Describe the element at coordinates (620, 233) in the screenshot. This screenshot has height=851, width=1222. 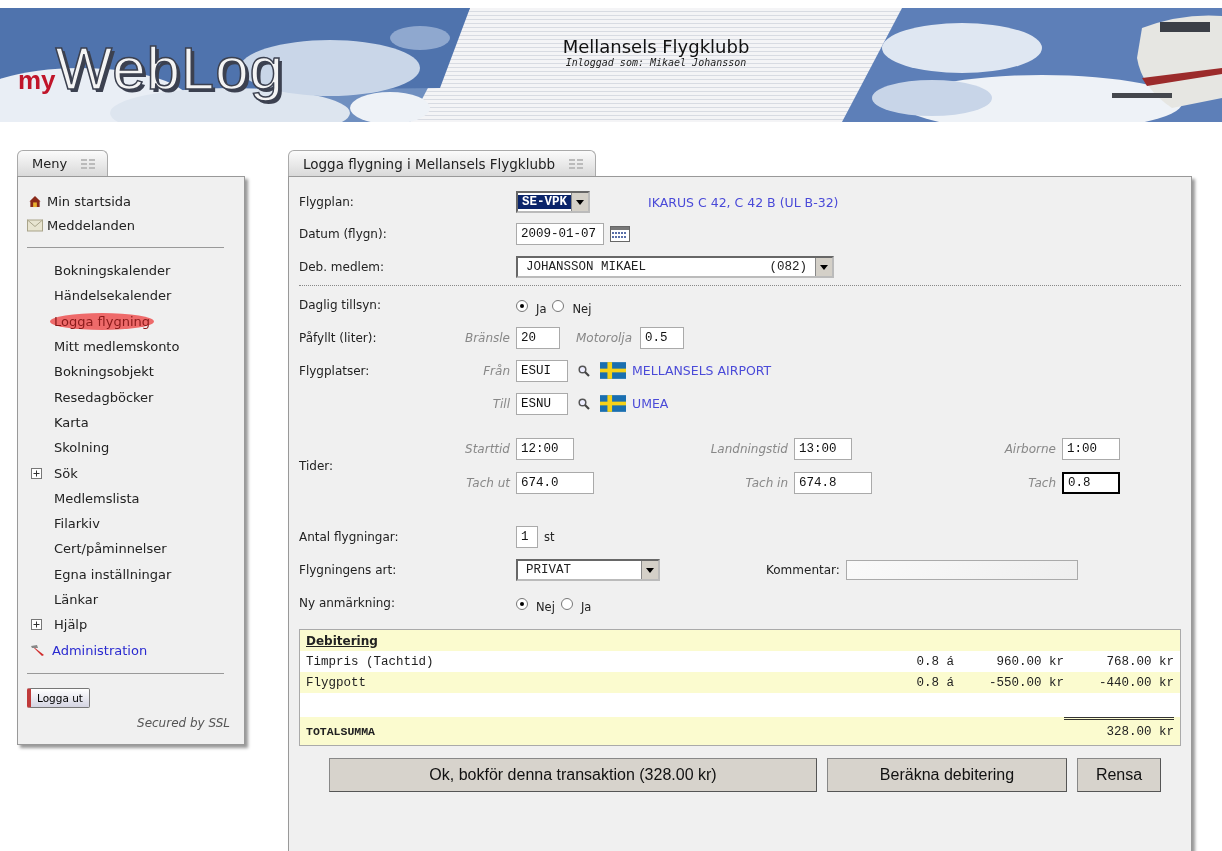
I see `calendar-icon` at that location.